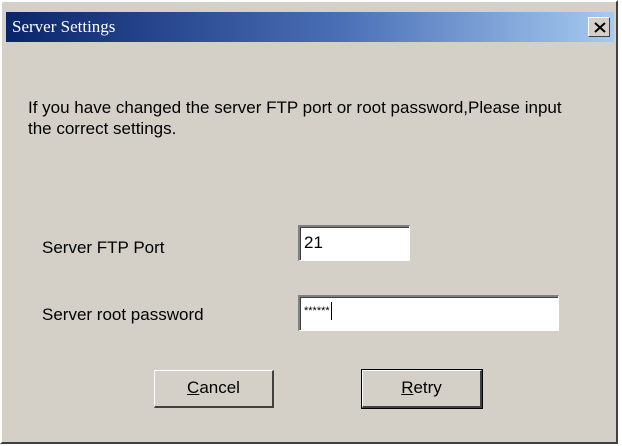  Describe the element at coordinates (310, 27) in the screenshot. I see `title-bar: Server Settings` at that location.